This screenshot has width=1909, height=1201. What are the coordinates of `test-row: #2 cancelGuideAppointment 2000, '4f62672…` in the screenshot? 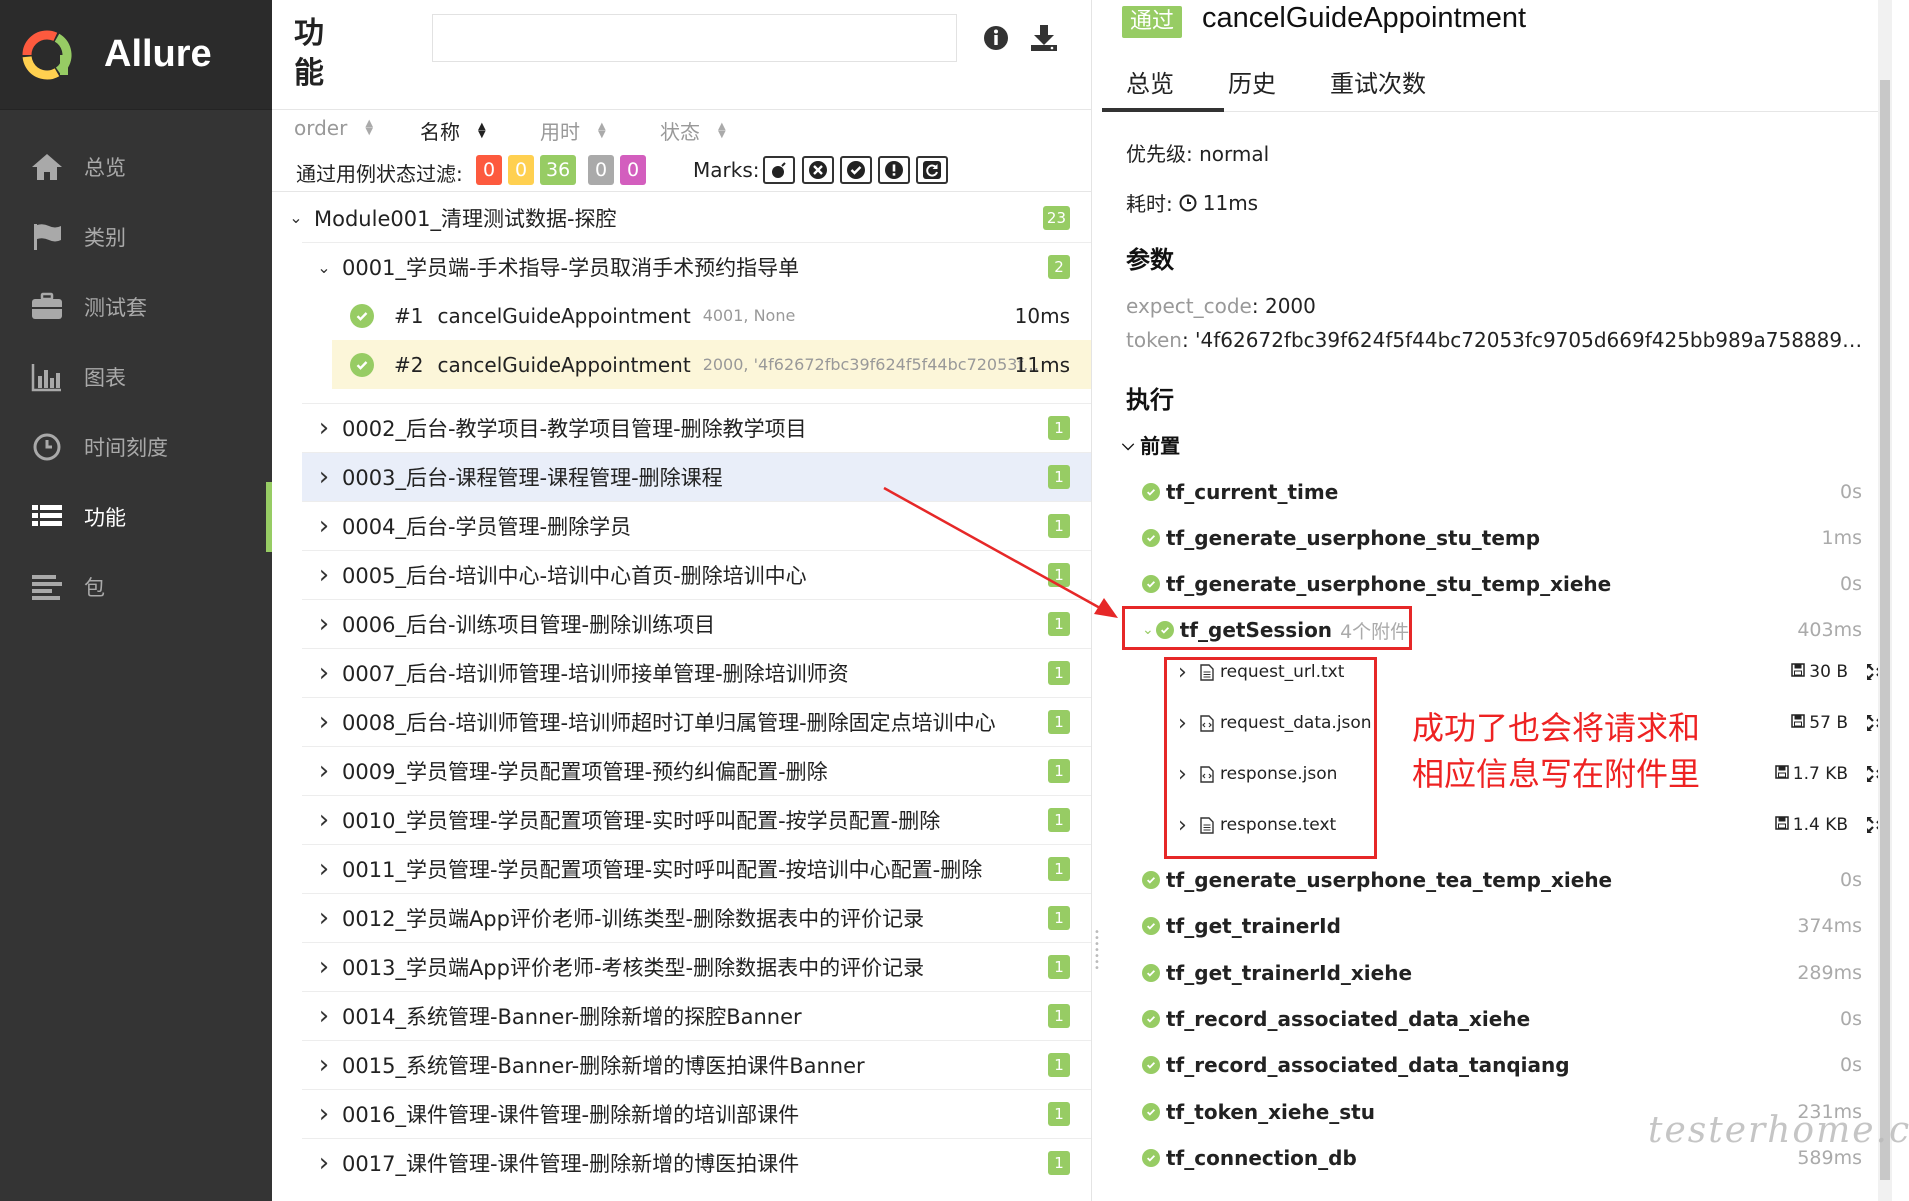 It's located at (711, 364).